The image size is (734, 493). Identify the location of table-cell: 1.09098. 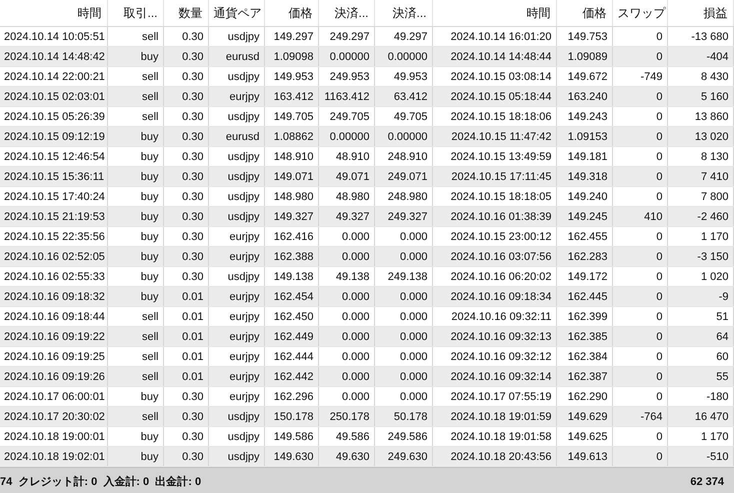
(291, 56).